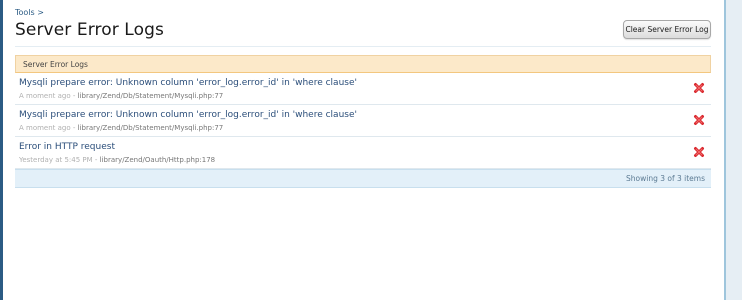  Describe the element at coordinates (725, 150) in the screenshot. I see `window-right-border` at that location.